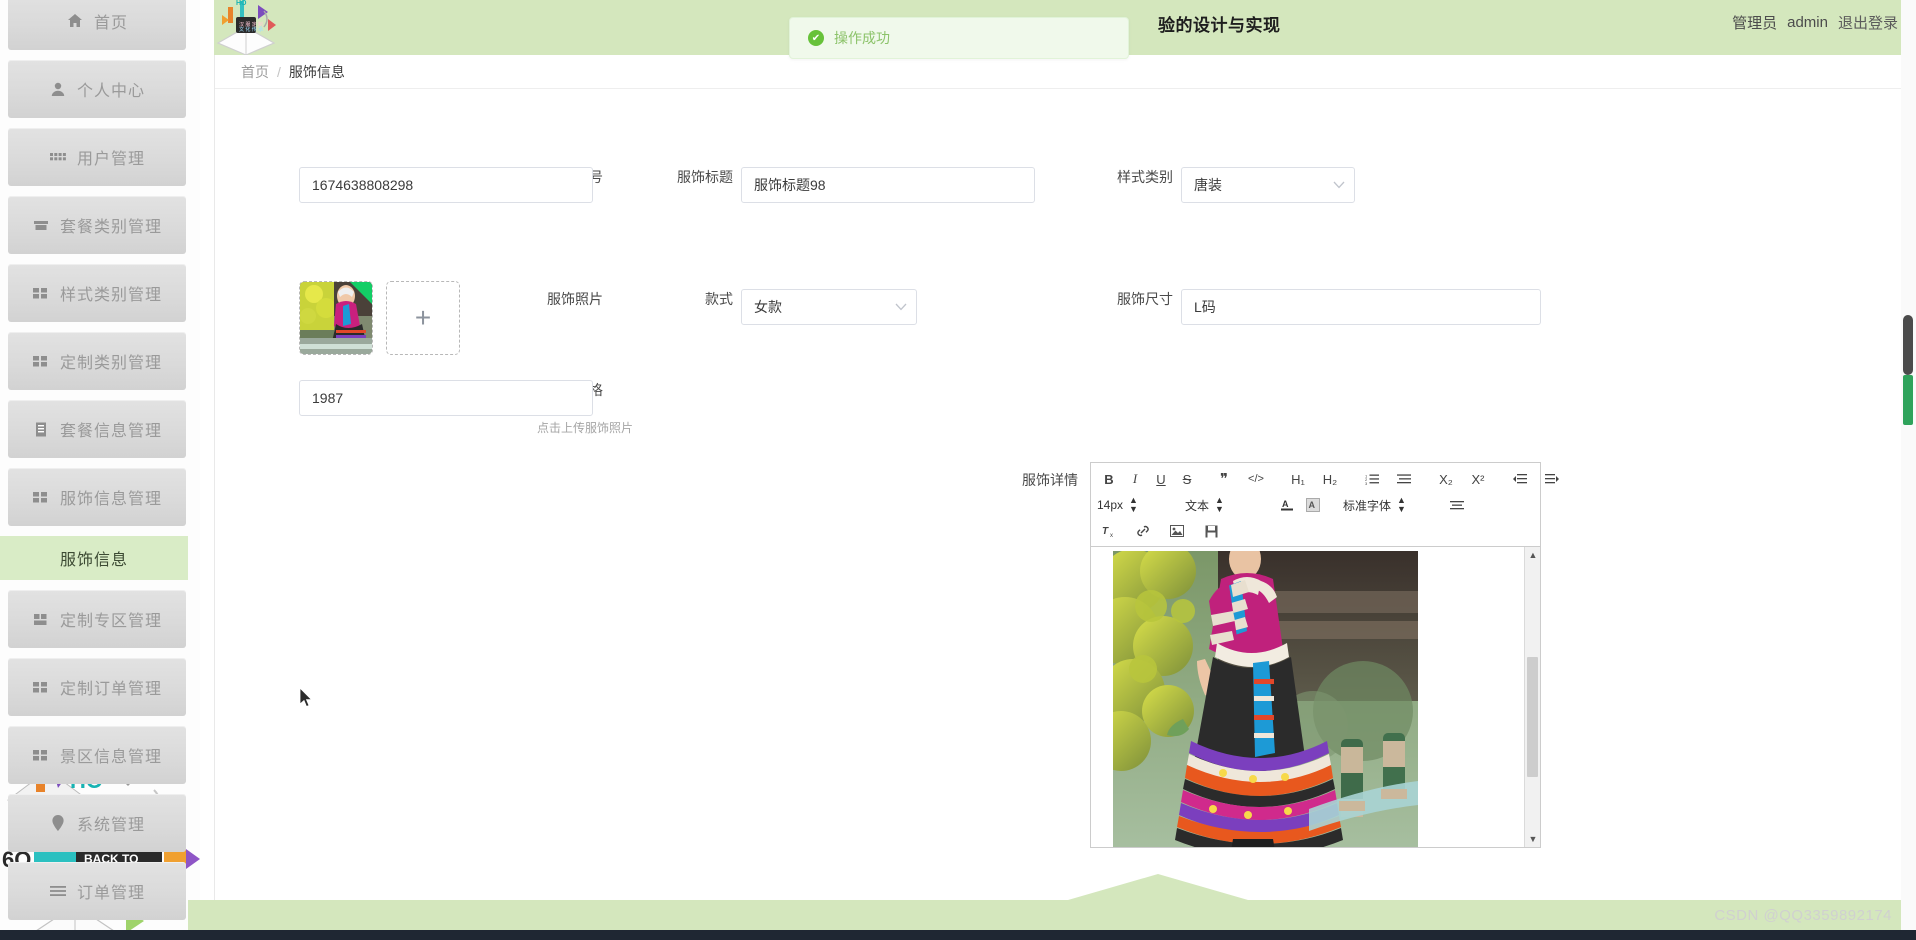  Describe the element at coordinates (110, 893) in the screenshot. I see `sidebar-item-label: 订单管理` at that location.